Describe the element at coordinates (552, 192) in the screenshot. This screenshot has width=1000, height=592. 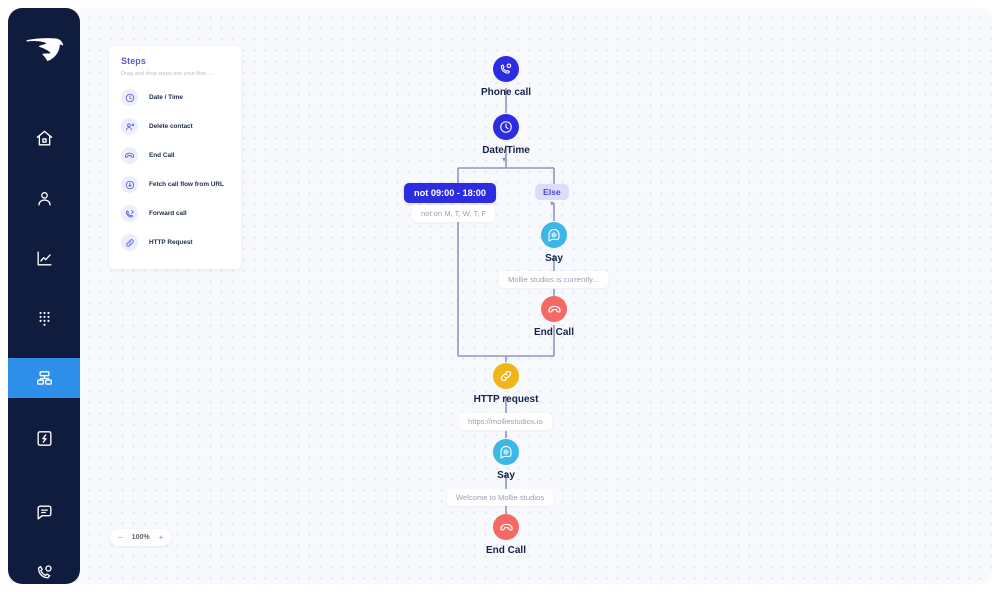
I see `branch-else-badge: Else` at that location.